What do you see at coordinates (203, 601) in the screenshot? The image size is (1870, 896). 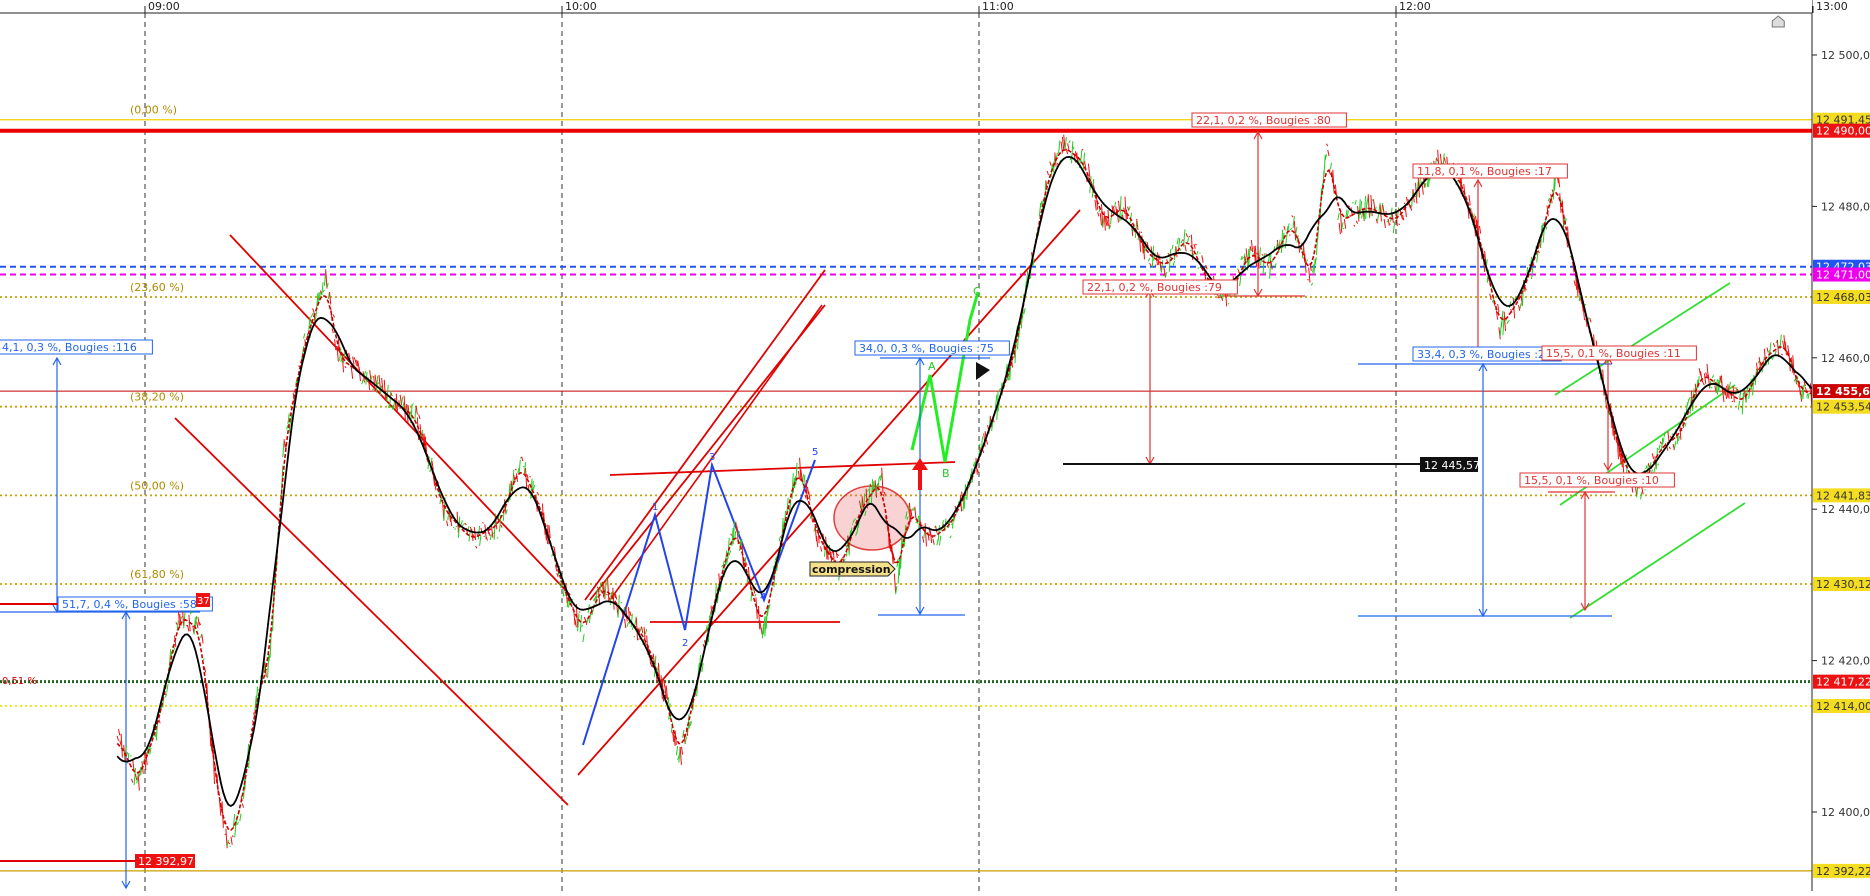 I see `price-tag-label: 37` at bounding box center [203, 601].